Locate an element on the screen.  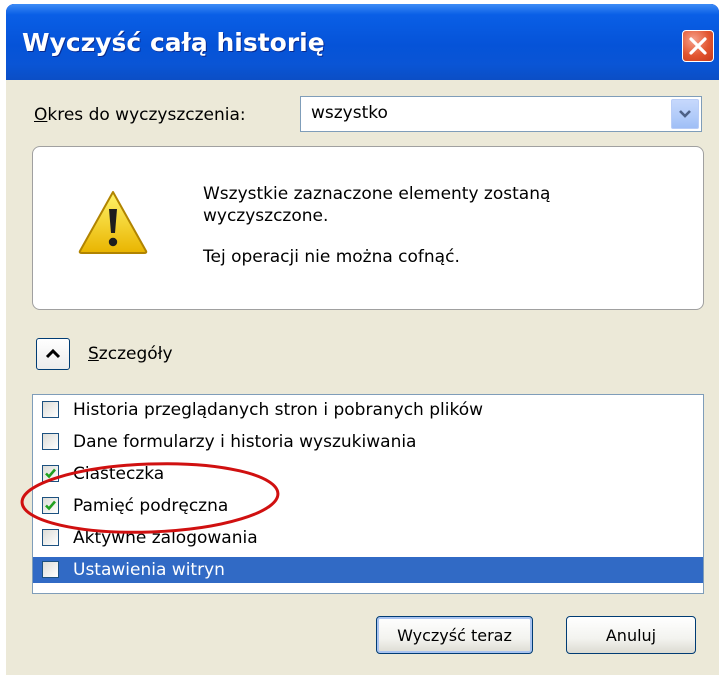
warning-irreversible: Tej operacji nie można cofnąć. is located at coordinates (331, 257).